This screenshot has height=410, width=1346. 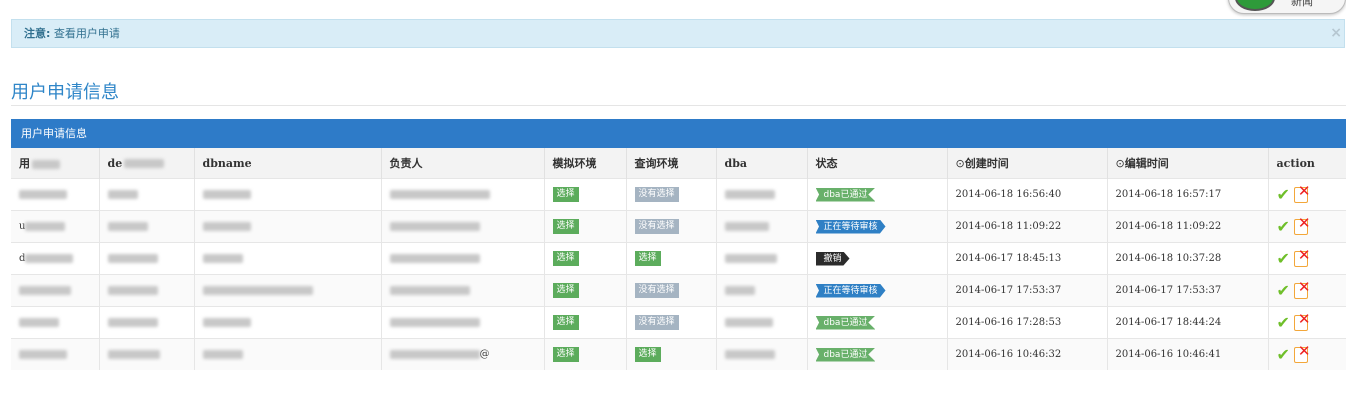 What do you see at coordinates (55, 258) in the screenshot?
I see `cell-user: d` at bounding box center [55, 258].